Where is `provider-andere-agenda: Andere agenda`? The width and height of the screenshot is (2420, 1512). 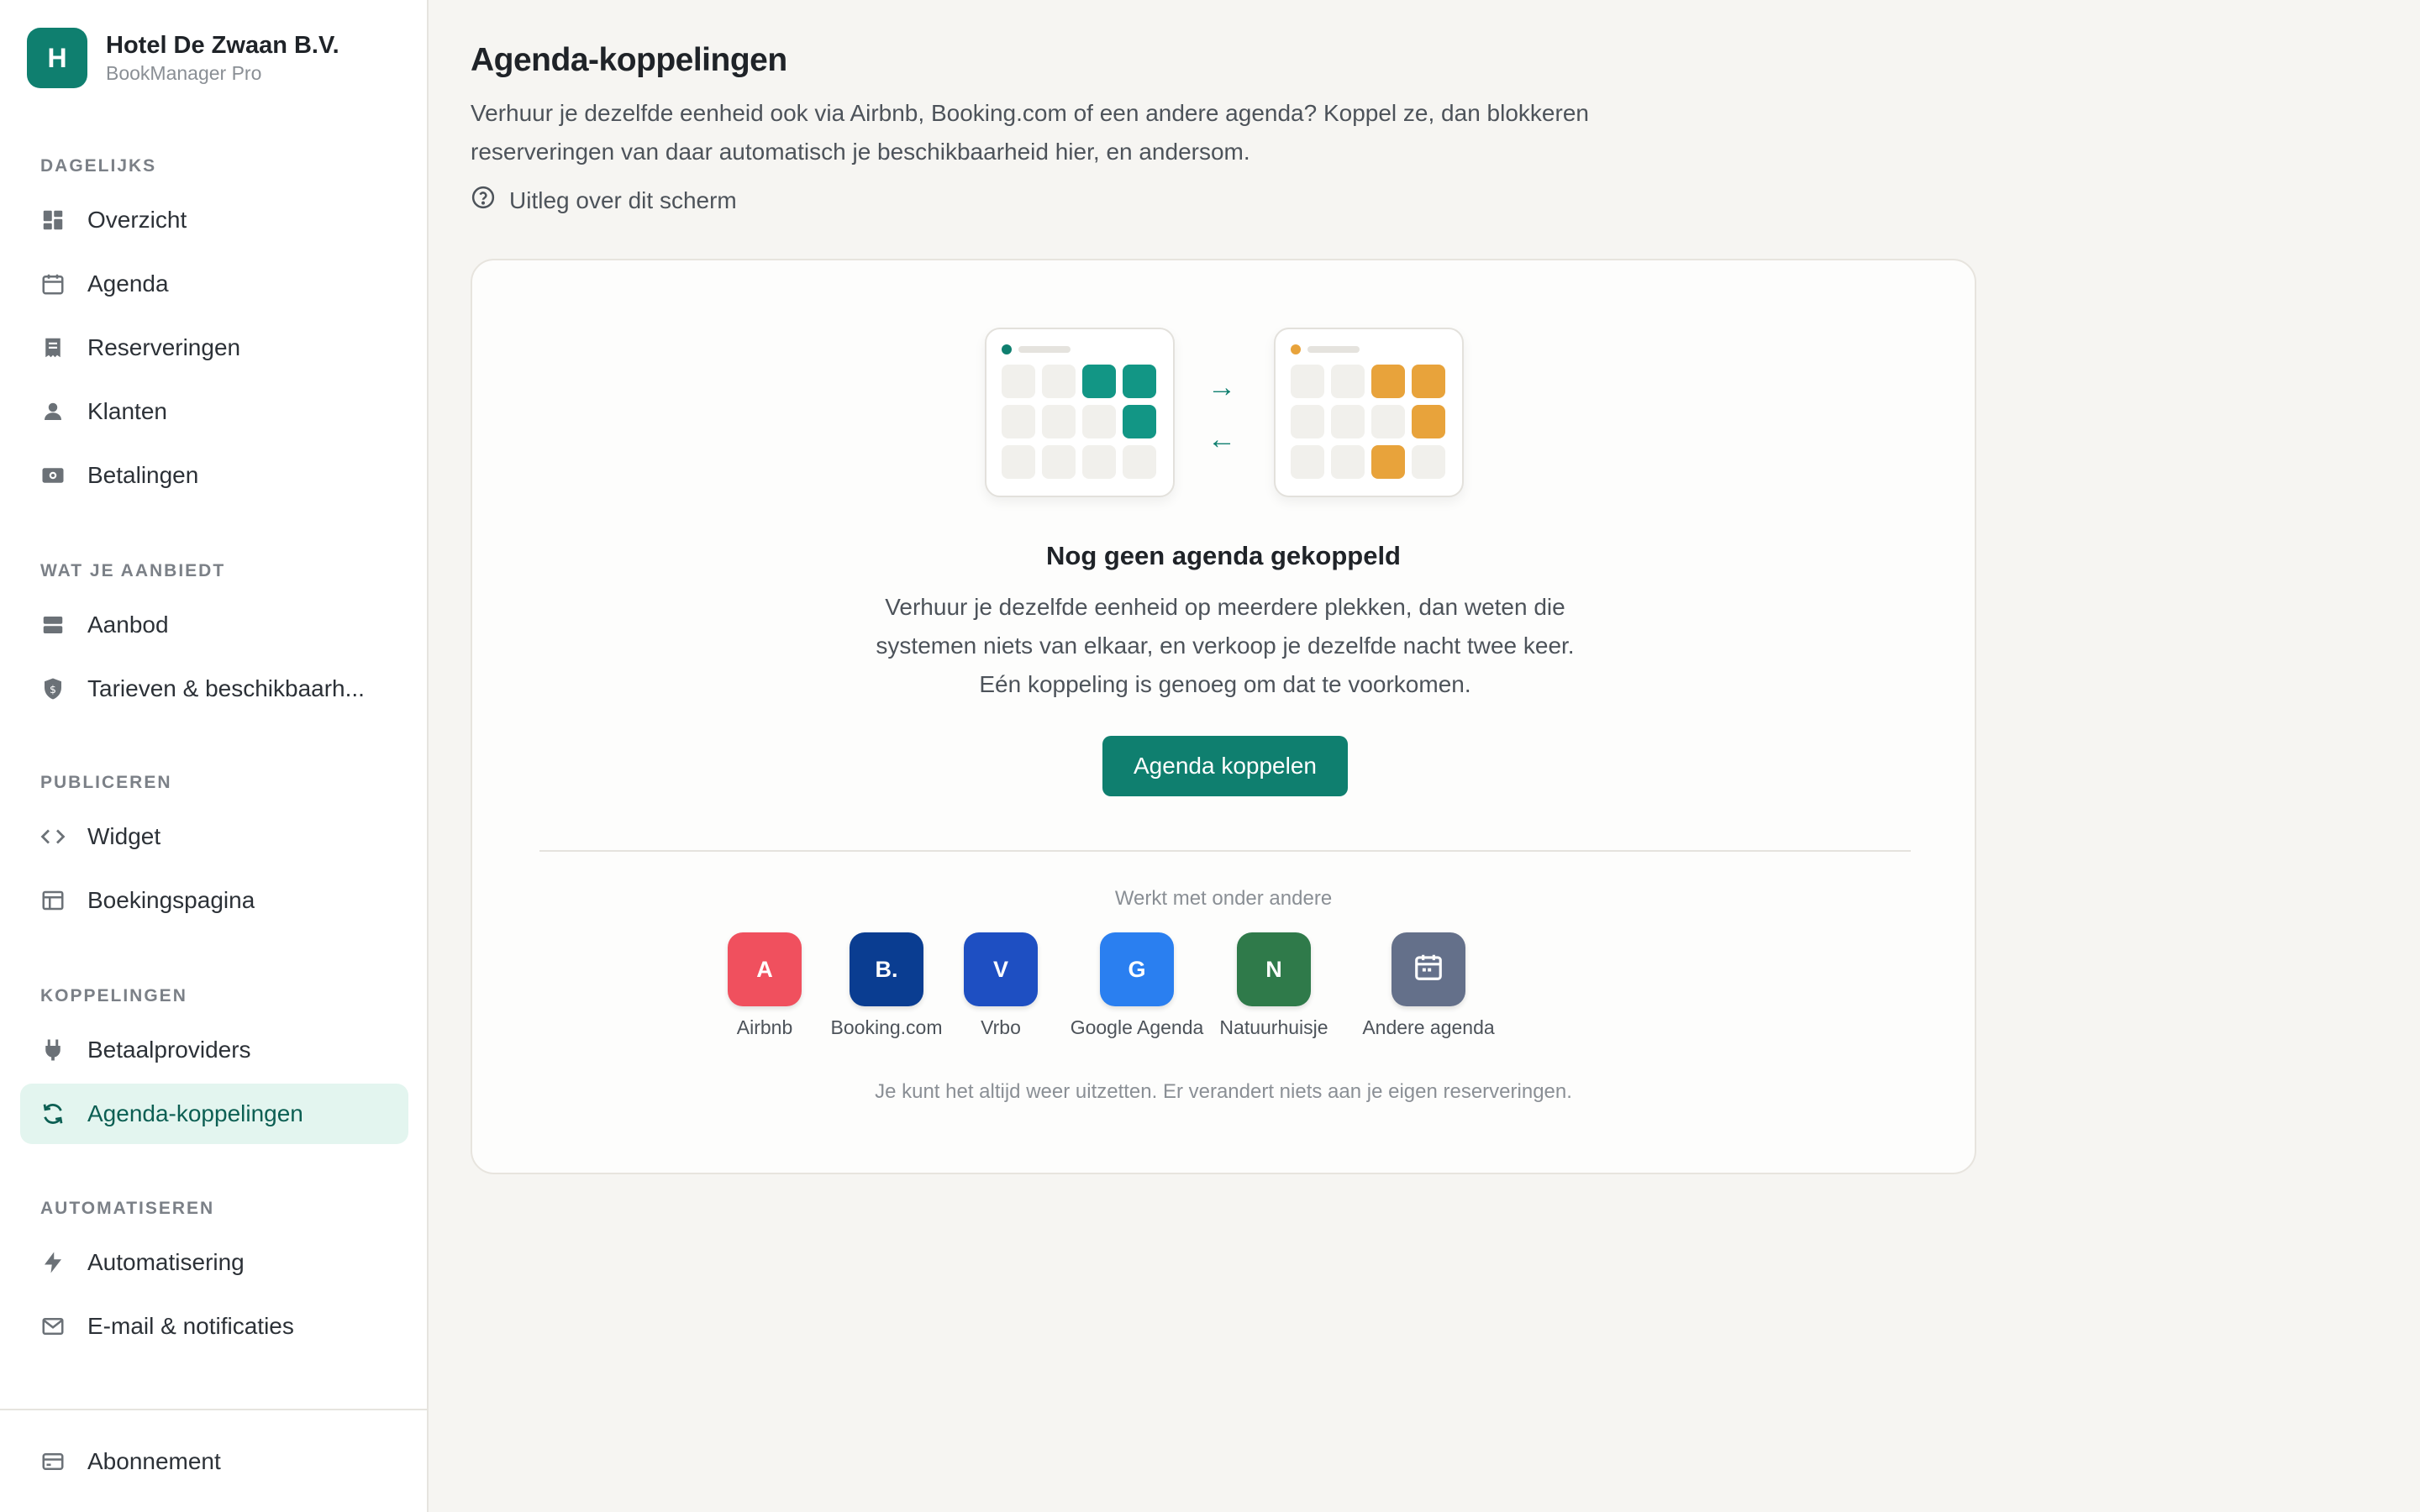
provider-andere-agenda: Andere agenda is located at coordinates (1428, 985).